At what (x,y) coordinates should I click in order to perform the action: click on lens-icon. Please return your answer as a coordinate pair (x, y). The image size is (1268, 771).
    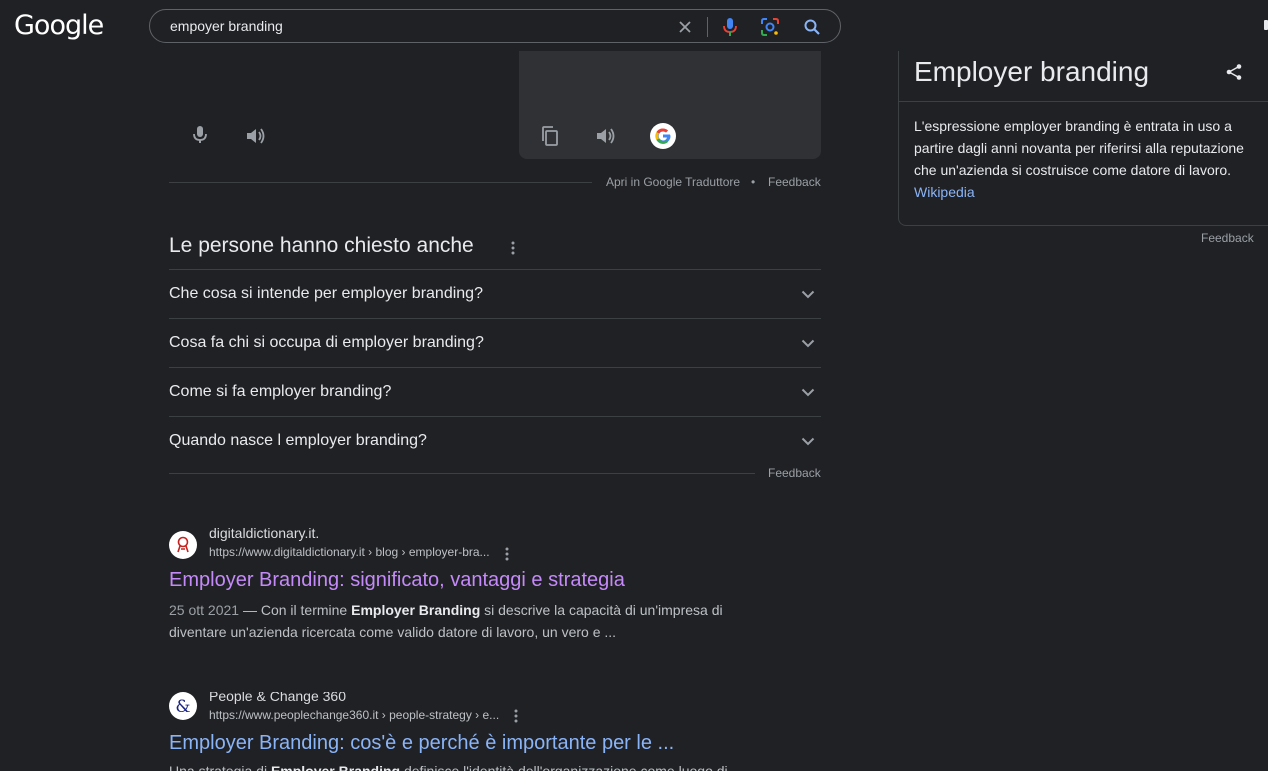
    Looking at the image, I should click on (770, 27).